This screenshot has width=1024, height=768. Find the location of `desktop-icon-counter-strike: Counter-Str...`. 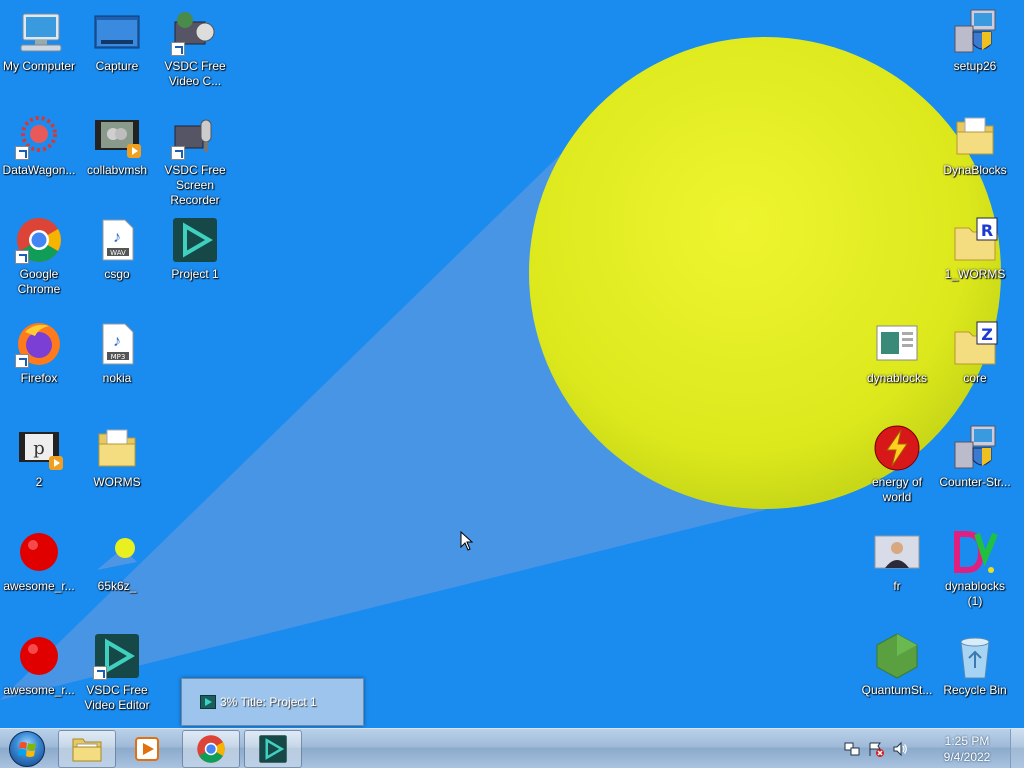

desktop-icon-counter-strike: Counter-Str... is located at coordinates (975, 457).